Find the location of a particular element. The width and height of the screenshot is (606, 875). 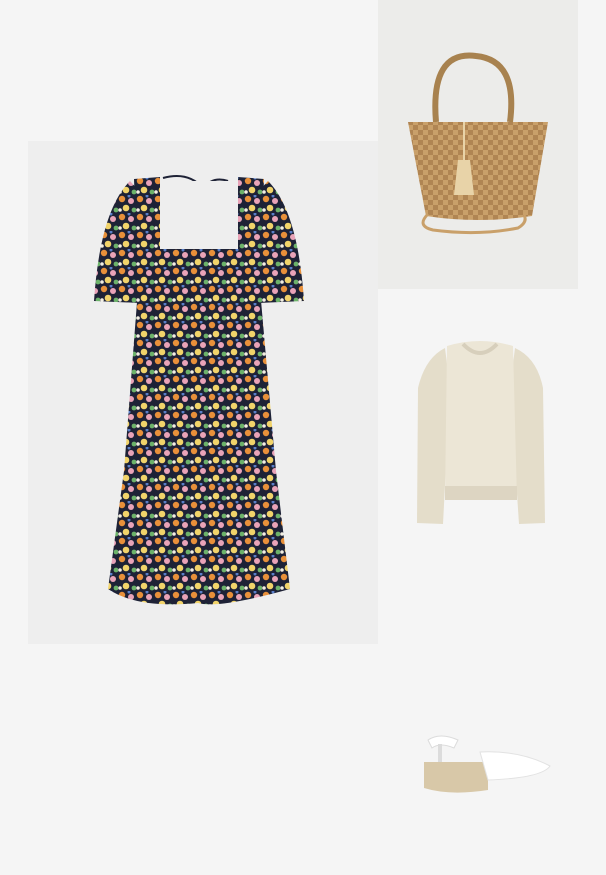

straw-tote-illustration is located at coordinates (478, 143).